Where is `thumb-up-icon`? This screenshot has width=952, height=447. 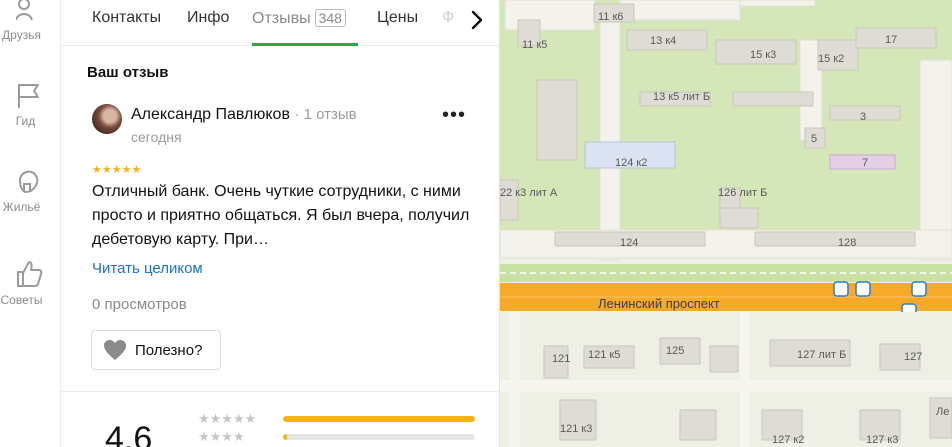
thumb-up-icon is located at coordinates (31, 274).